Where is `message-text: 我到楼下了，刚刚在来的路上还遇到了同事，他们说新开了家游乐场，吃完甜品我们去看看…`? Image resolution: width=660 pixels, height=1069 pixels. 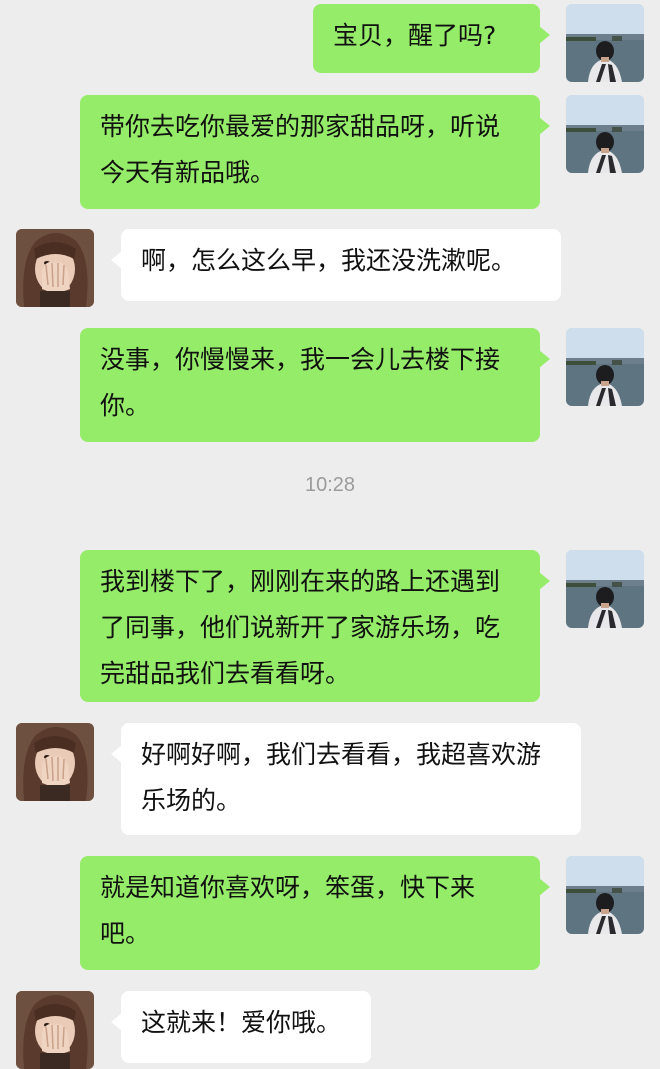
message-text: 我到楼下了，刚刚在来的路上还遇到了同事，他们说新开了家游乐场，吃完甜品我们去看看… is located at coordinates (300, 627).